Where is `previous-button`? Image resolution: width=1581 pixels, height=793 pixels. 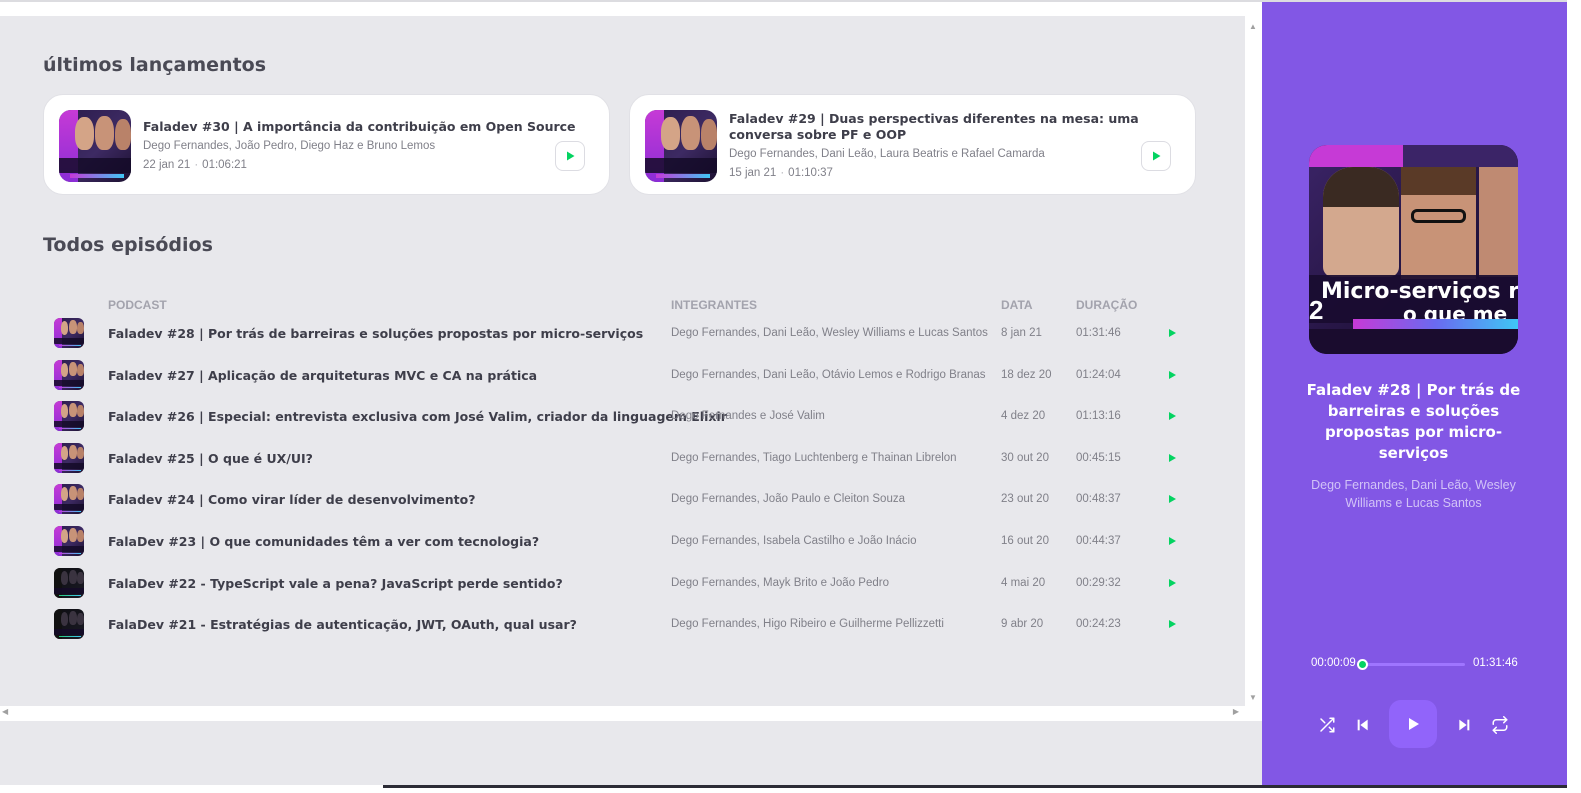
previous-button is located at coordinates (1363, 725).